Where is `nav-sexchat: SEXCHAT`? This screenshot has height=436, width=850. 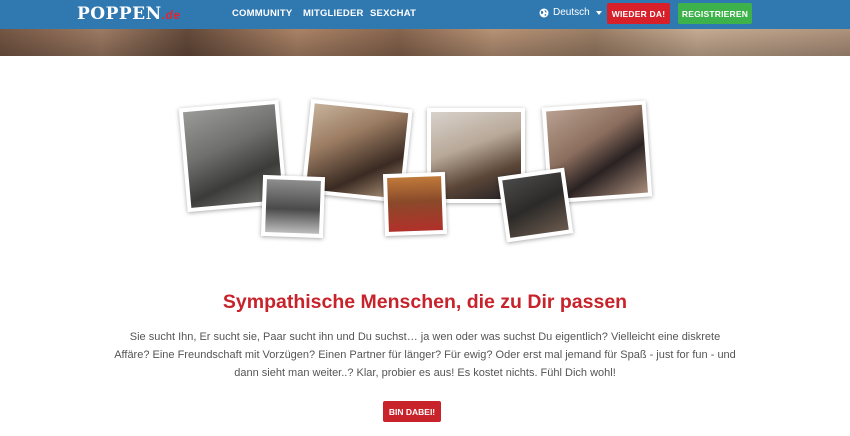
nav-sexchat: SEXCHAT is located at coordinates (393, 14).